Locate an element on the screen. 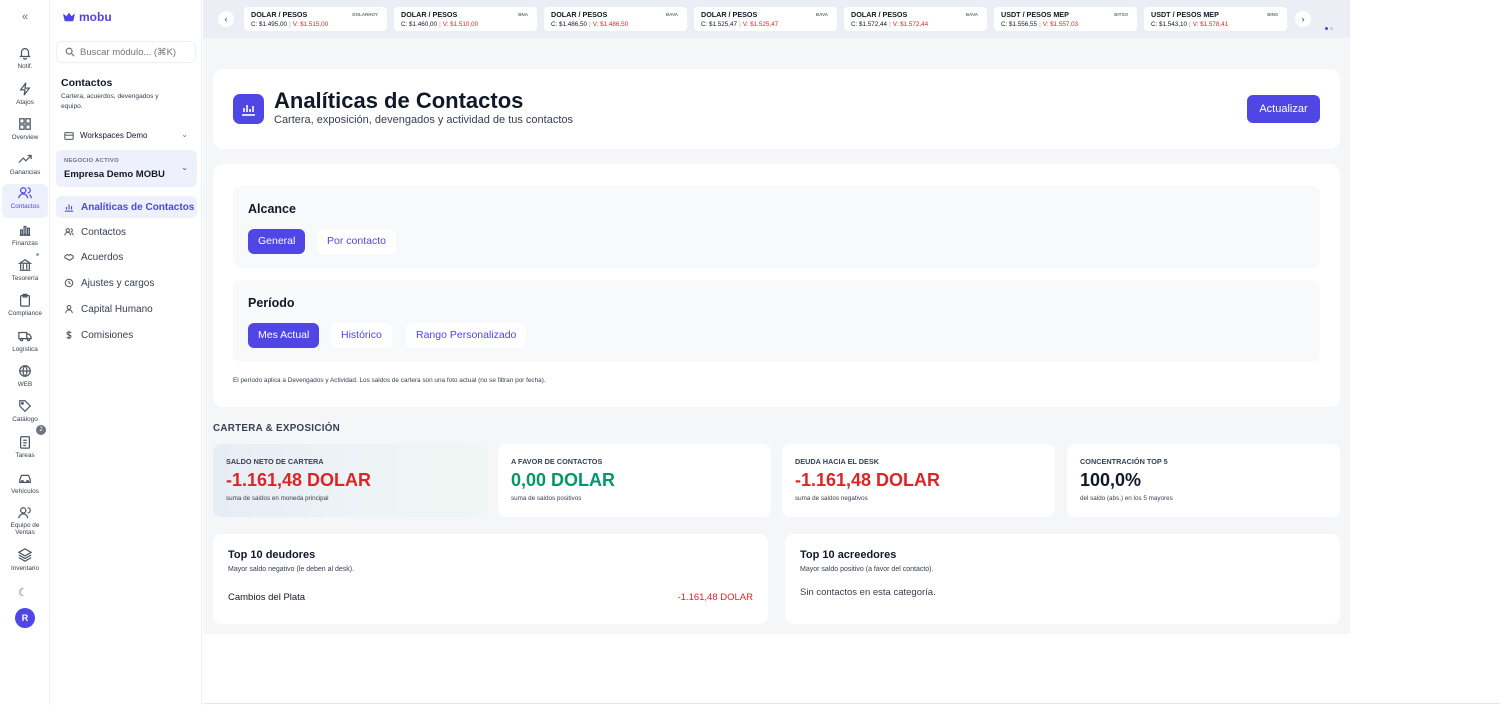 This screenshot has width=1500, height=705. rail-item-compliance: Compliance is located at coordinates (25, 308).